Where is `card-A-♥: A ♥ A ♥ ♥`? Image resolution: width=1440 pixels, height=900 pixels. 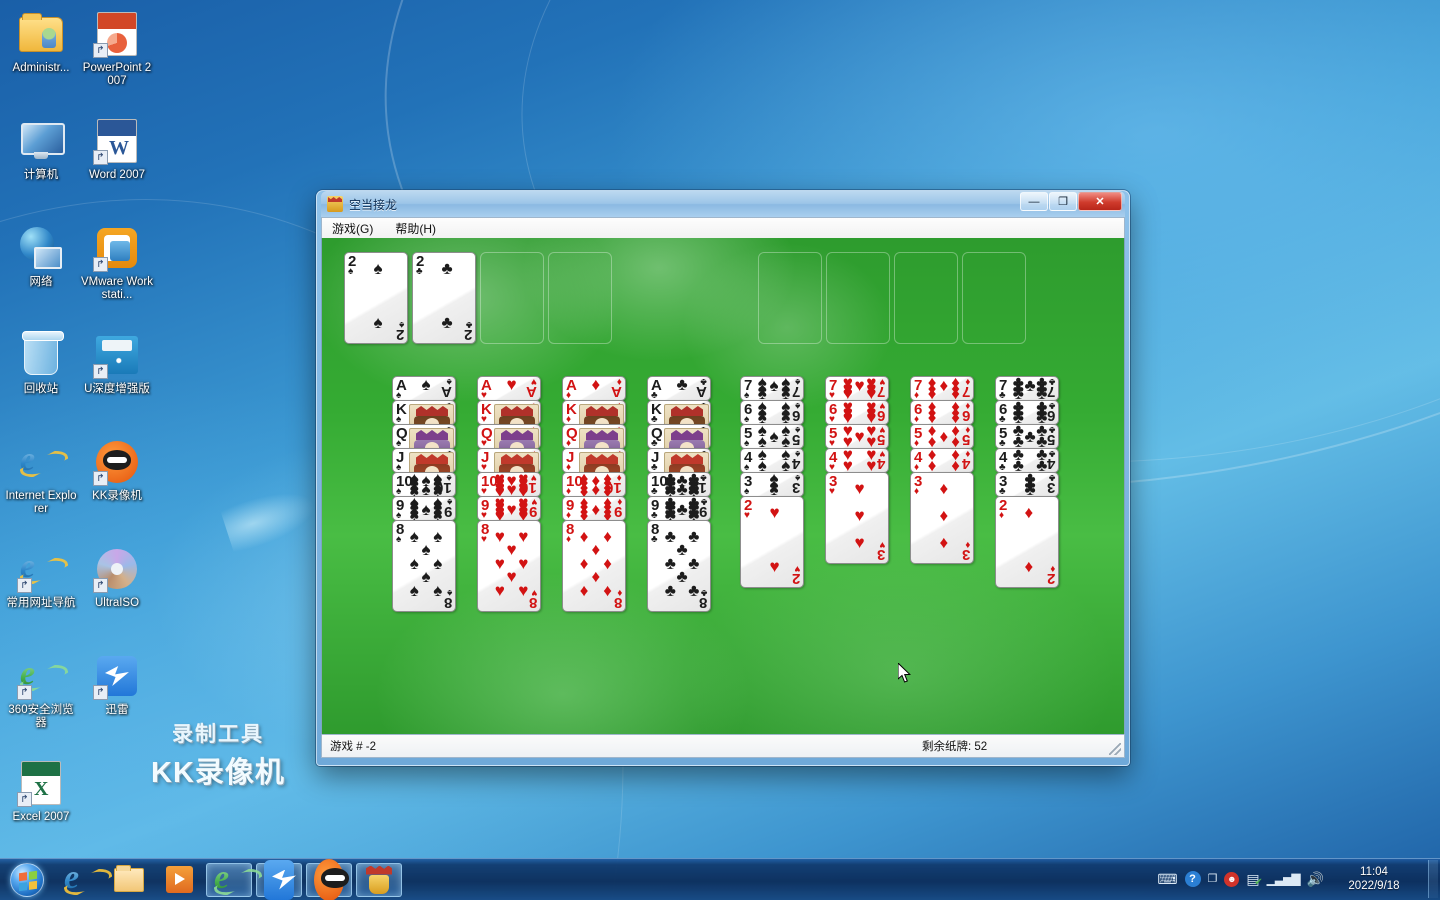
card-A-♥: A ♥ A ♥ ♥ is located at coordinates (509, 388).